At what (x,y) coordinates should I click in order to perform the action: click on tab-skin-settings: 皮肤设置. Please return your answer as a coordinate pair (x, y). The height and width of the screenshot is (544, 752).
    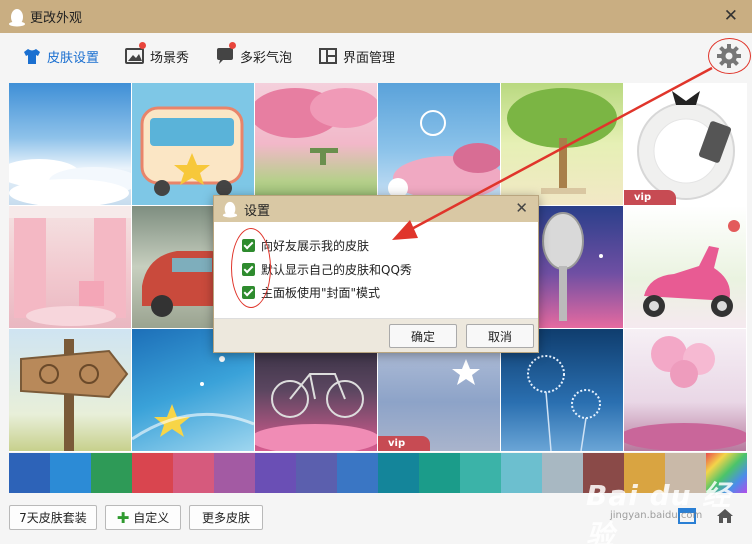
    Looking at the image, I should click on (60, 56).